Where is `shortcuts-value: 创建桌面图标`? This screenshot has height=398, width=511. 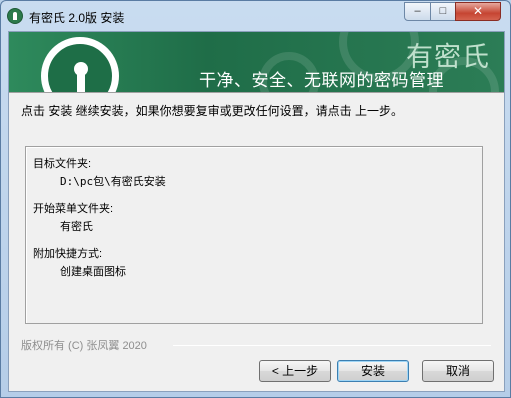 shortcuts-value: 创建桌面图标 is located at coordinates (93, 272).